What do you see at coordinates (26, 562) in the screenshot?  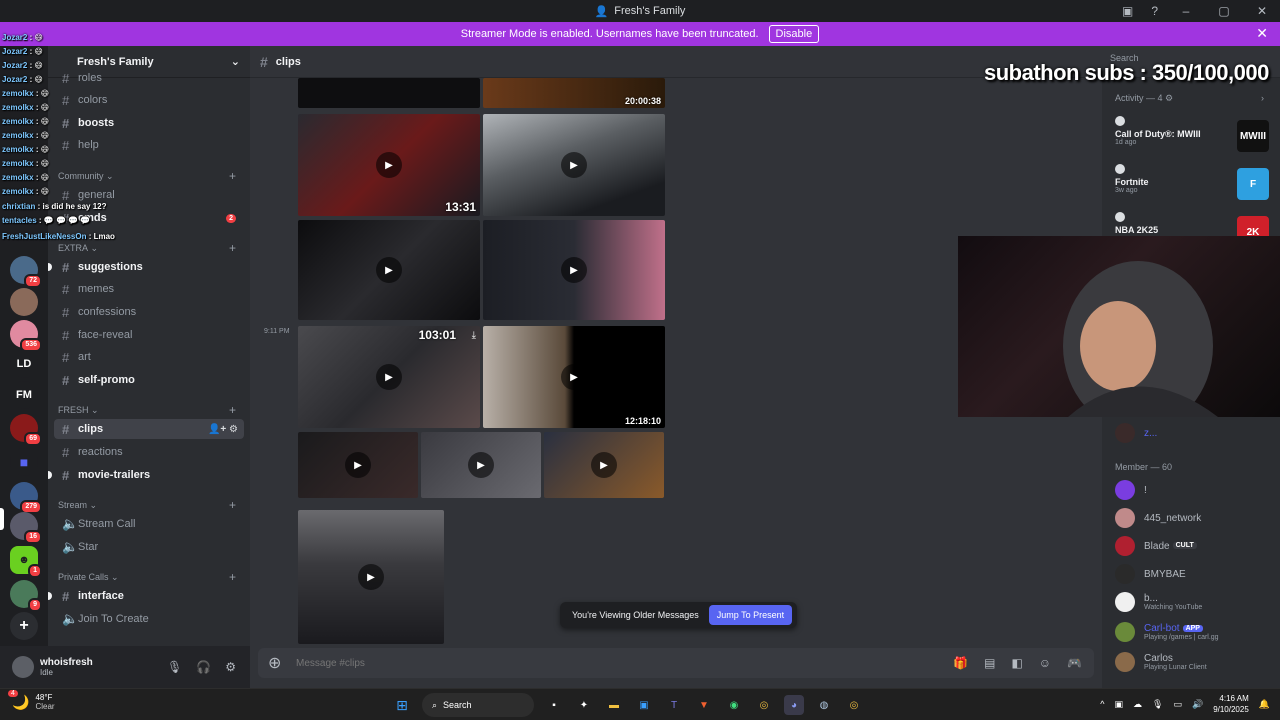 I see `server-icon-7: ☻ 1` at bounding box center [26, 562].